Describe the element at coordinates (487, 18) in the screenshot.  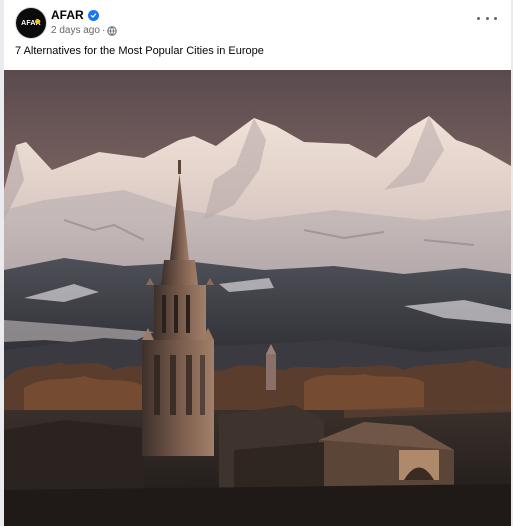
I see `more-options-icon` at that location.